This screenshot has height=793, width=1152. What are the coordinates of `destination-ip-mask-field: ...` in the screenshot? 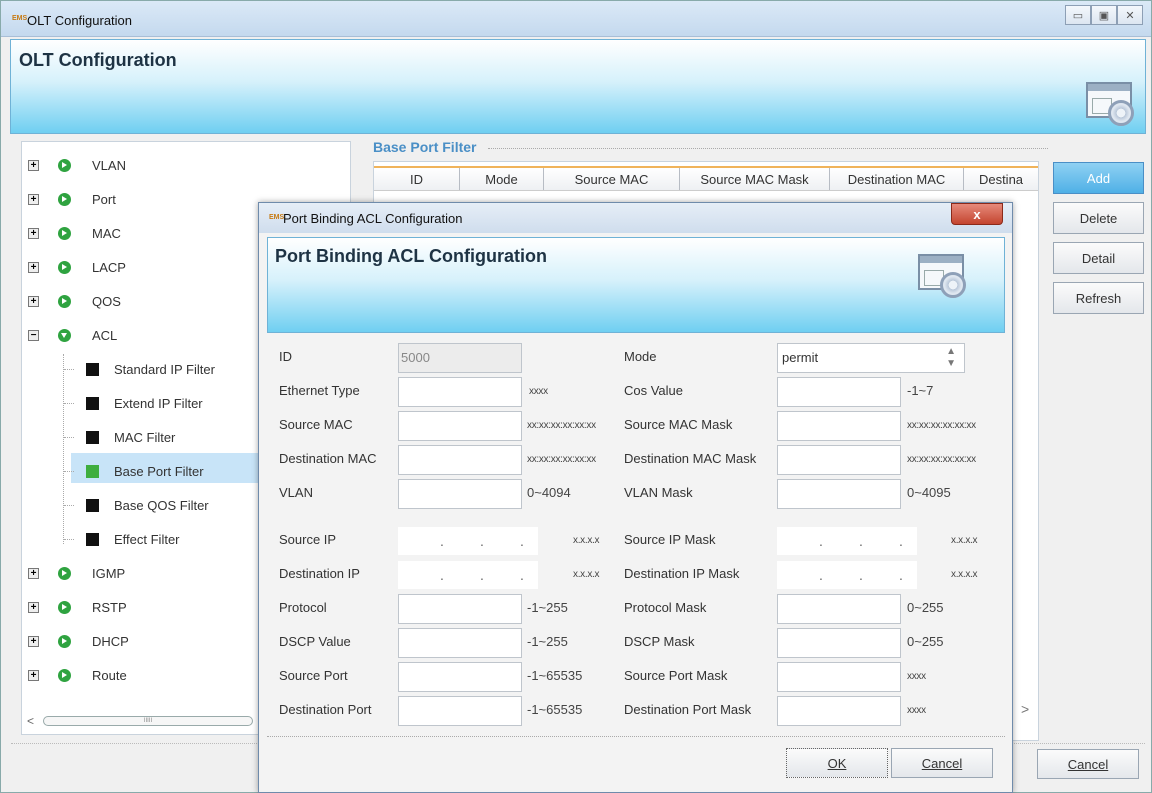 It's located at (847, 575).